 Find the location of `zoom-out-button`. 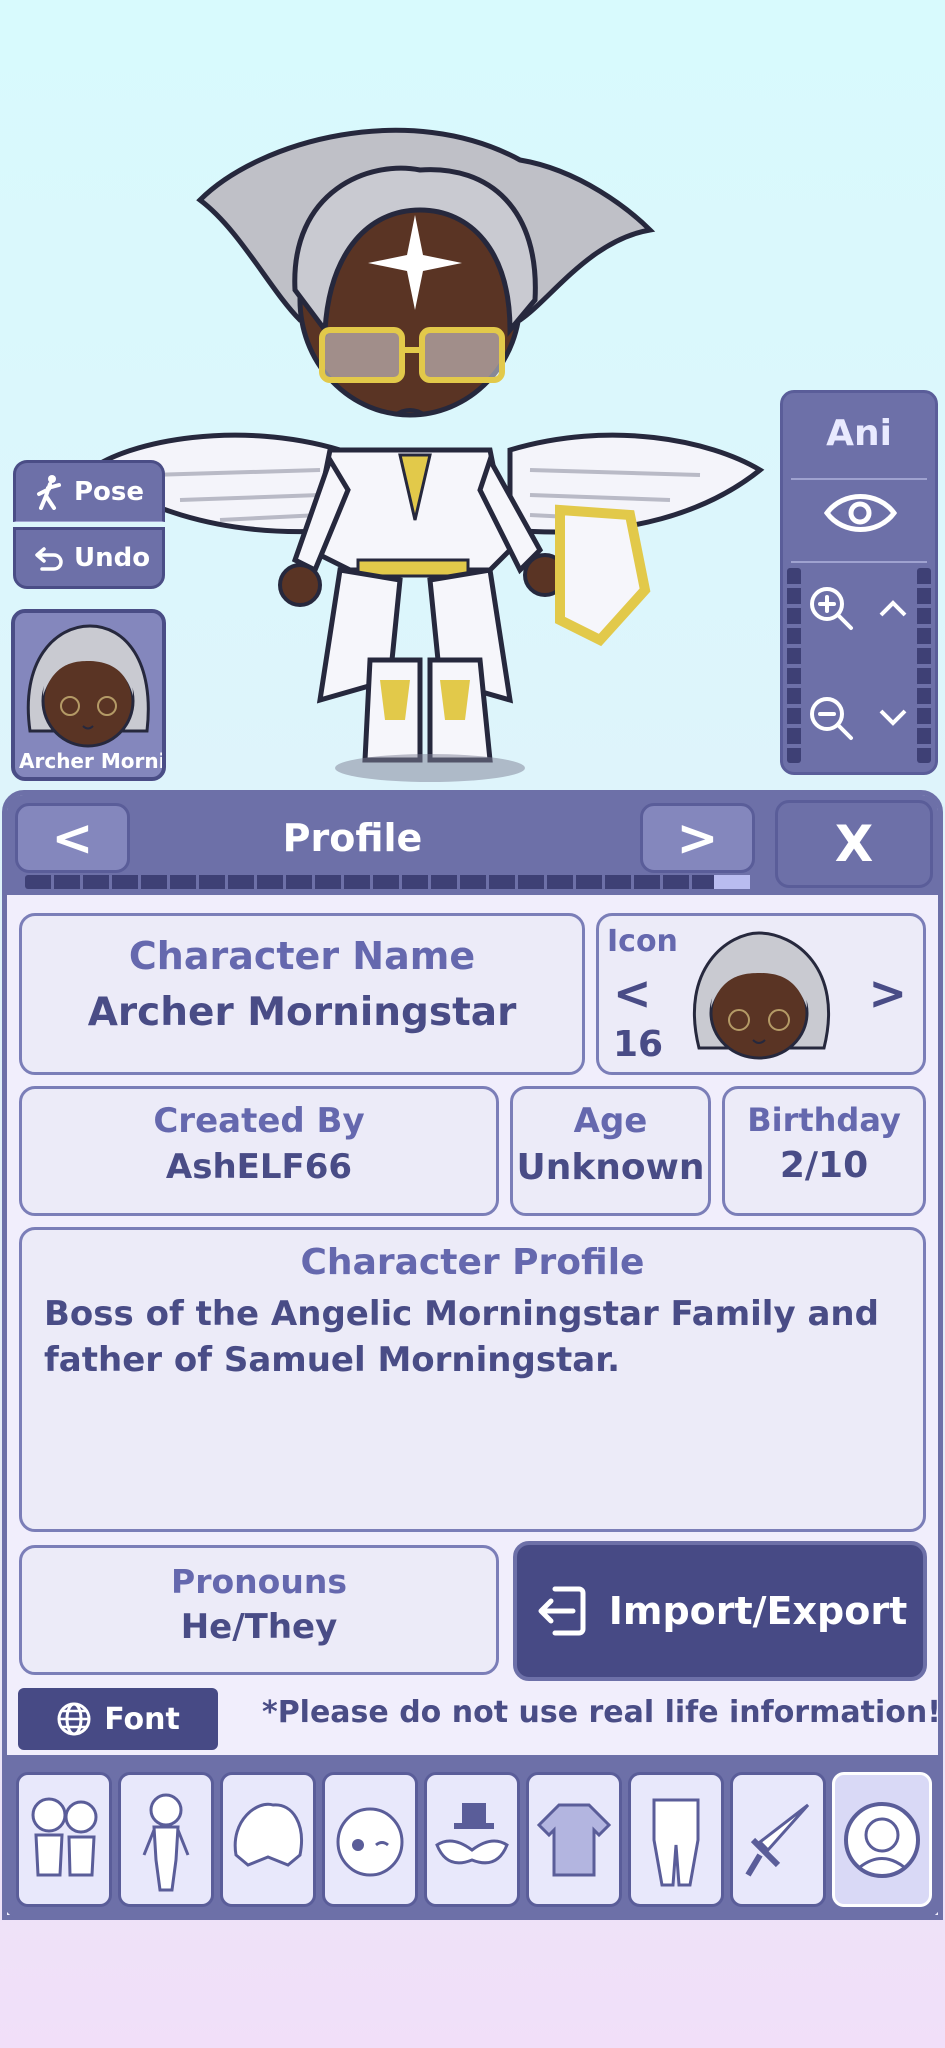

zoom-out-button is located at coordinates (831, 718).